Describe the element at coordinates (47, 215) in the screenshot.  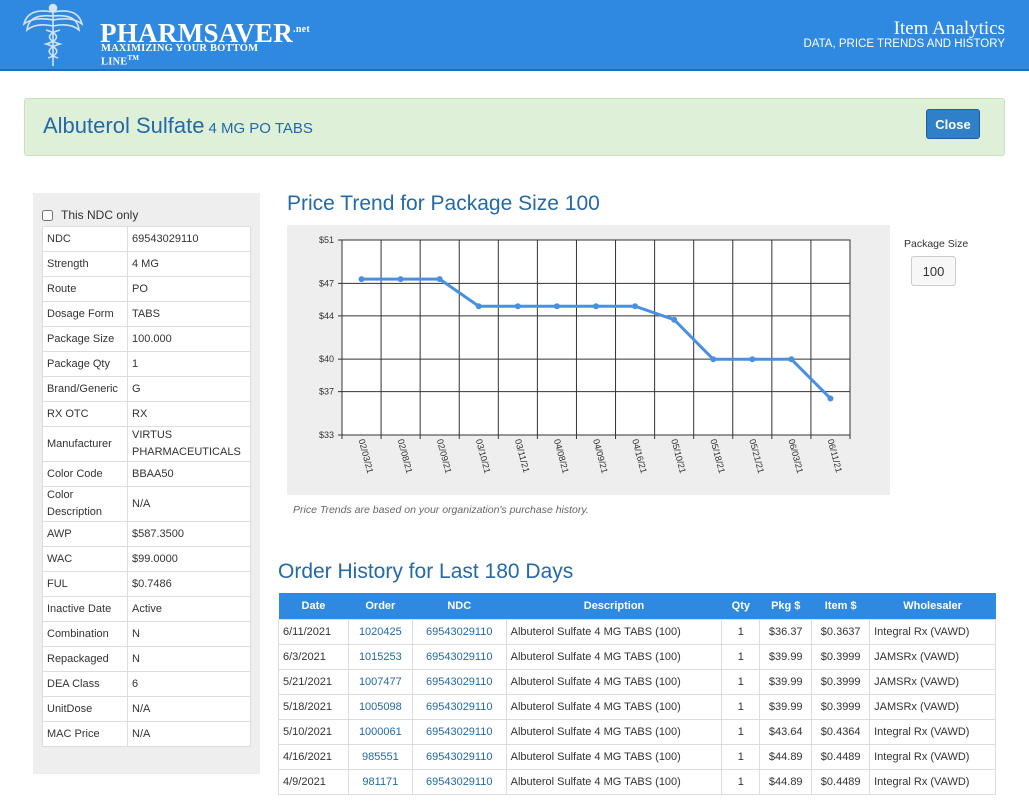
I see `ndc-only-checkbox` at that location.